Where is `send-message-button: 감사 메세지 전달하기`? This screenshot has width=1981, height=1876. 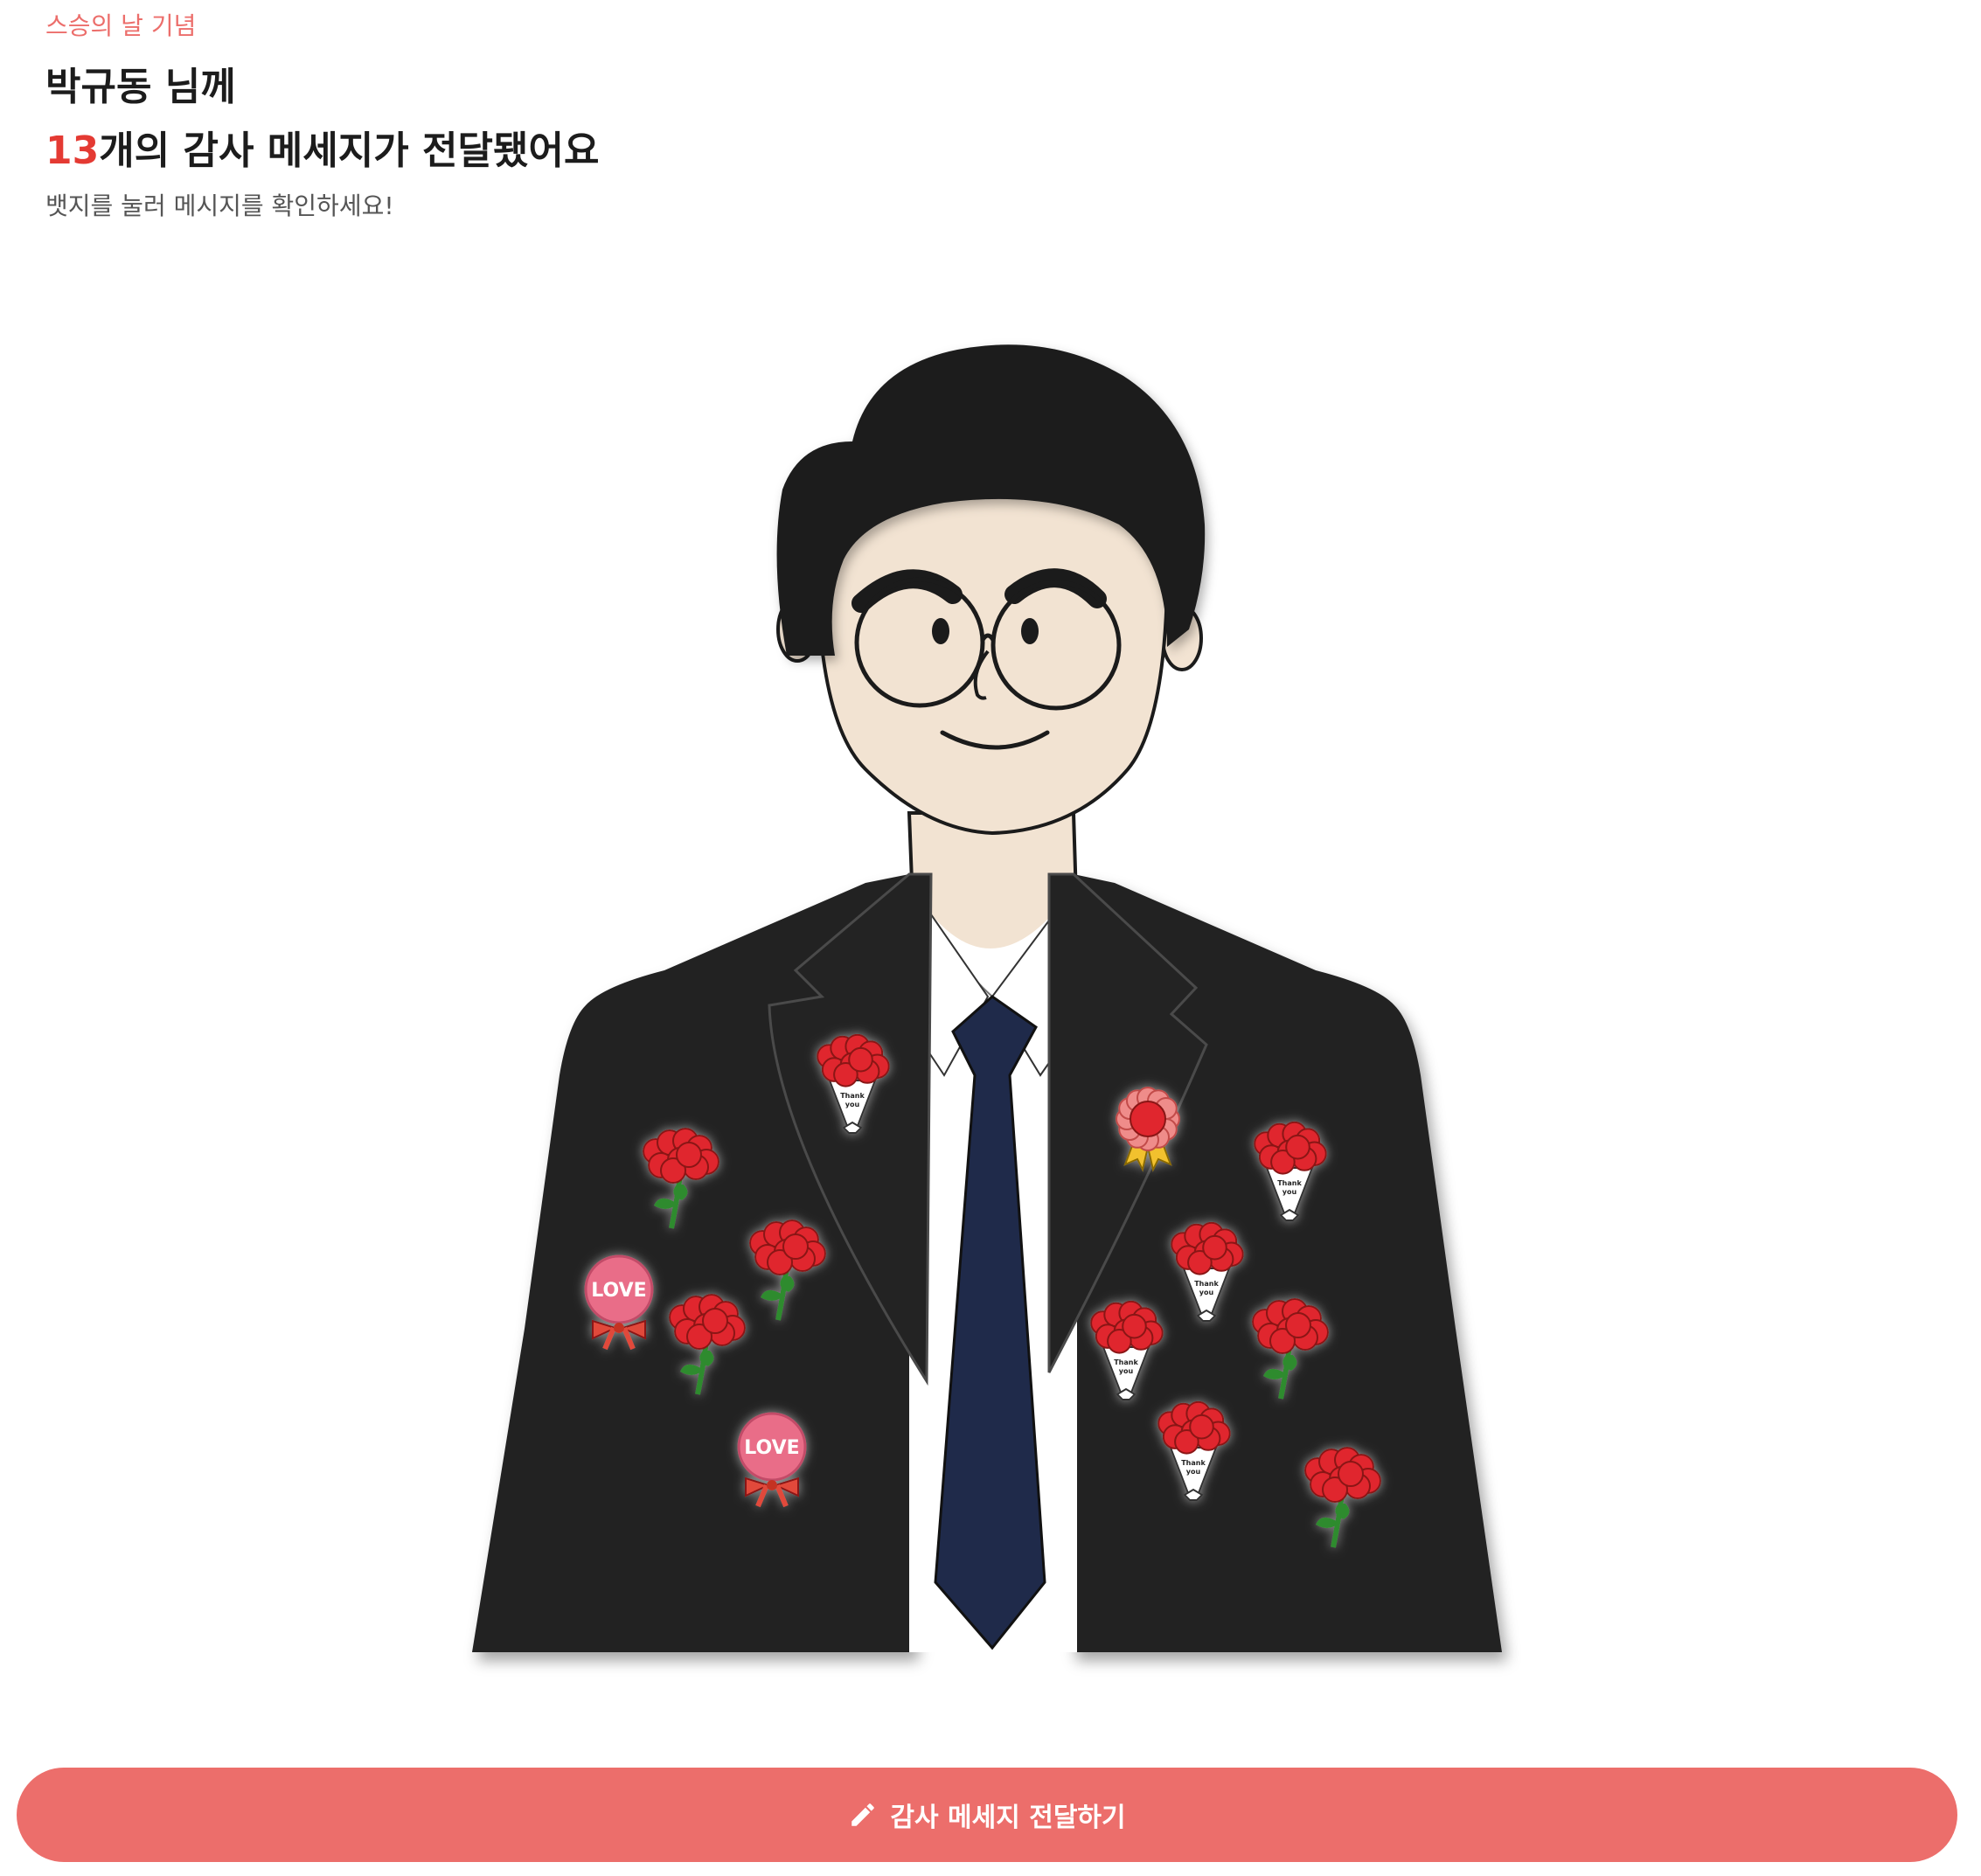 send-message-button: 감사 메세지 전달하기 is located at coordinates (987, 1815).